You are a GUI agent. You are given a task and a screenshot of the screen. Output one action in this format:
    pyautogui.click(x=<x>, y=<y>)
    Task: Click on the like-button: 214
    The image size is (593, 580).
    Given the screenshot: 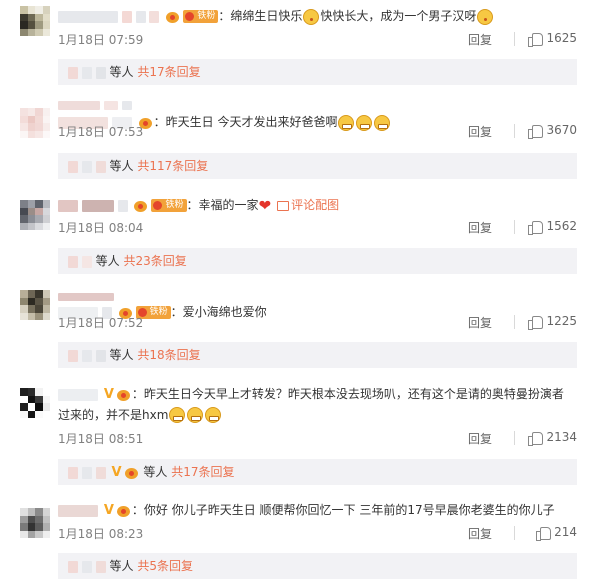 What is the action you would take?
    pyautogui.click(x=556, y=533)
    